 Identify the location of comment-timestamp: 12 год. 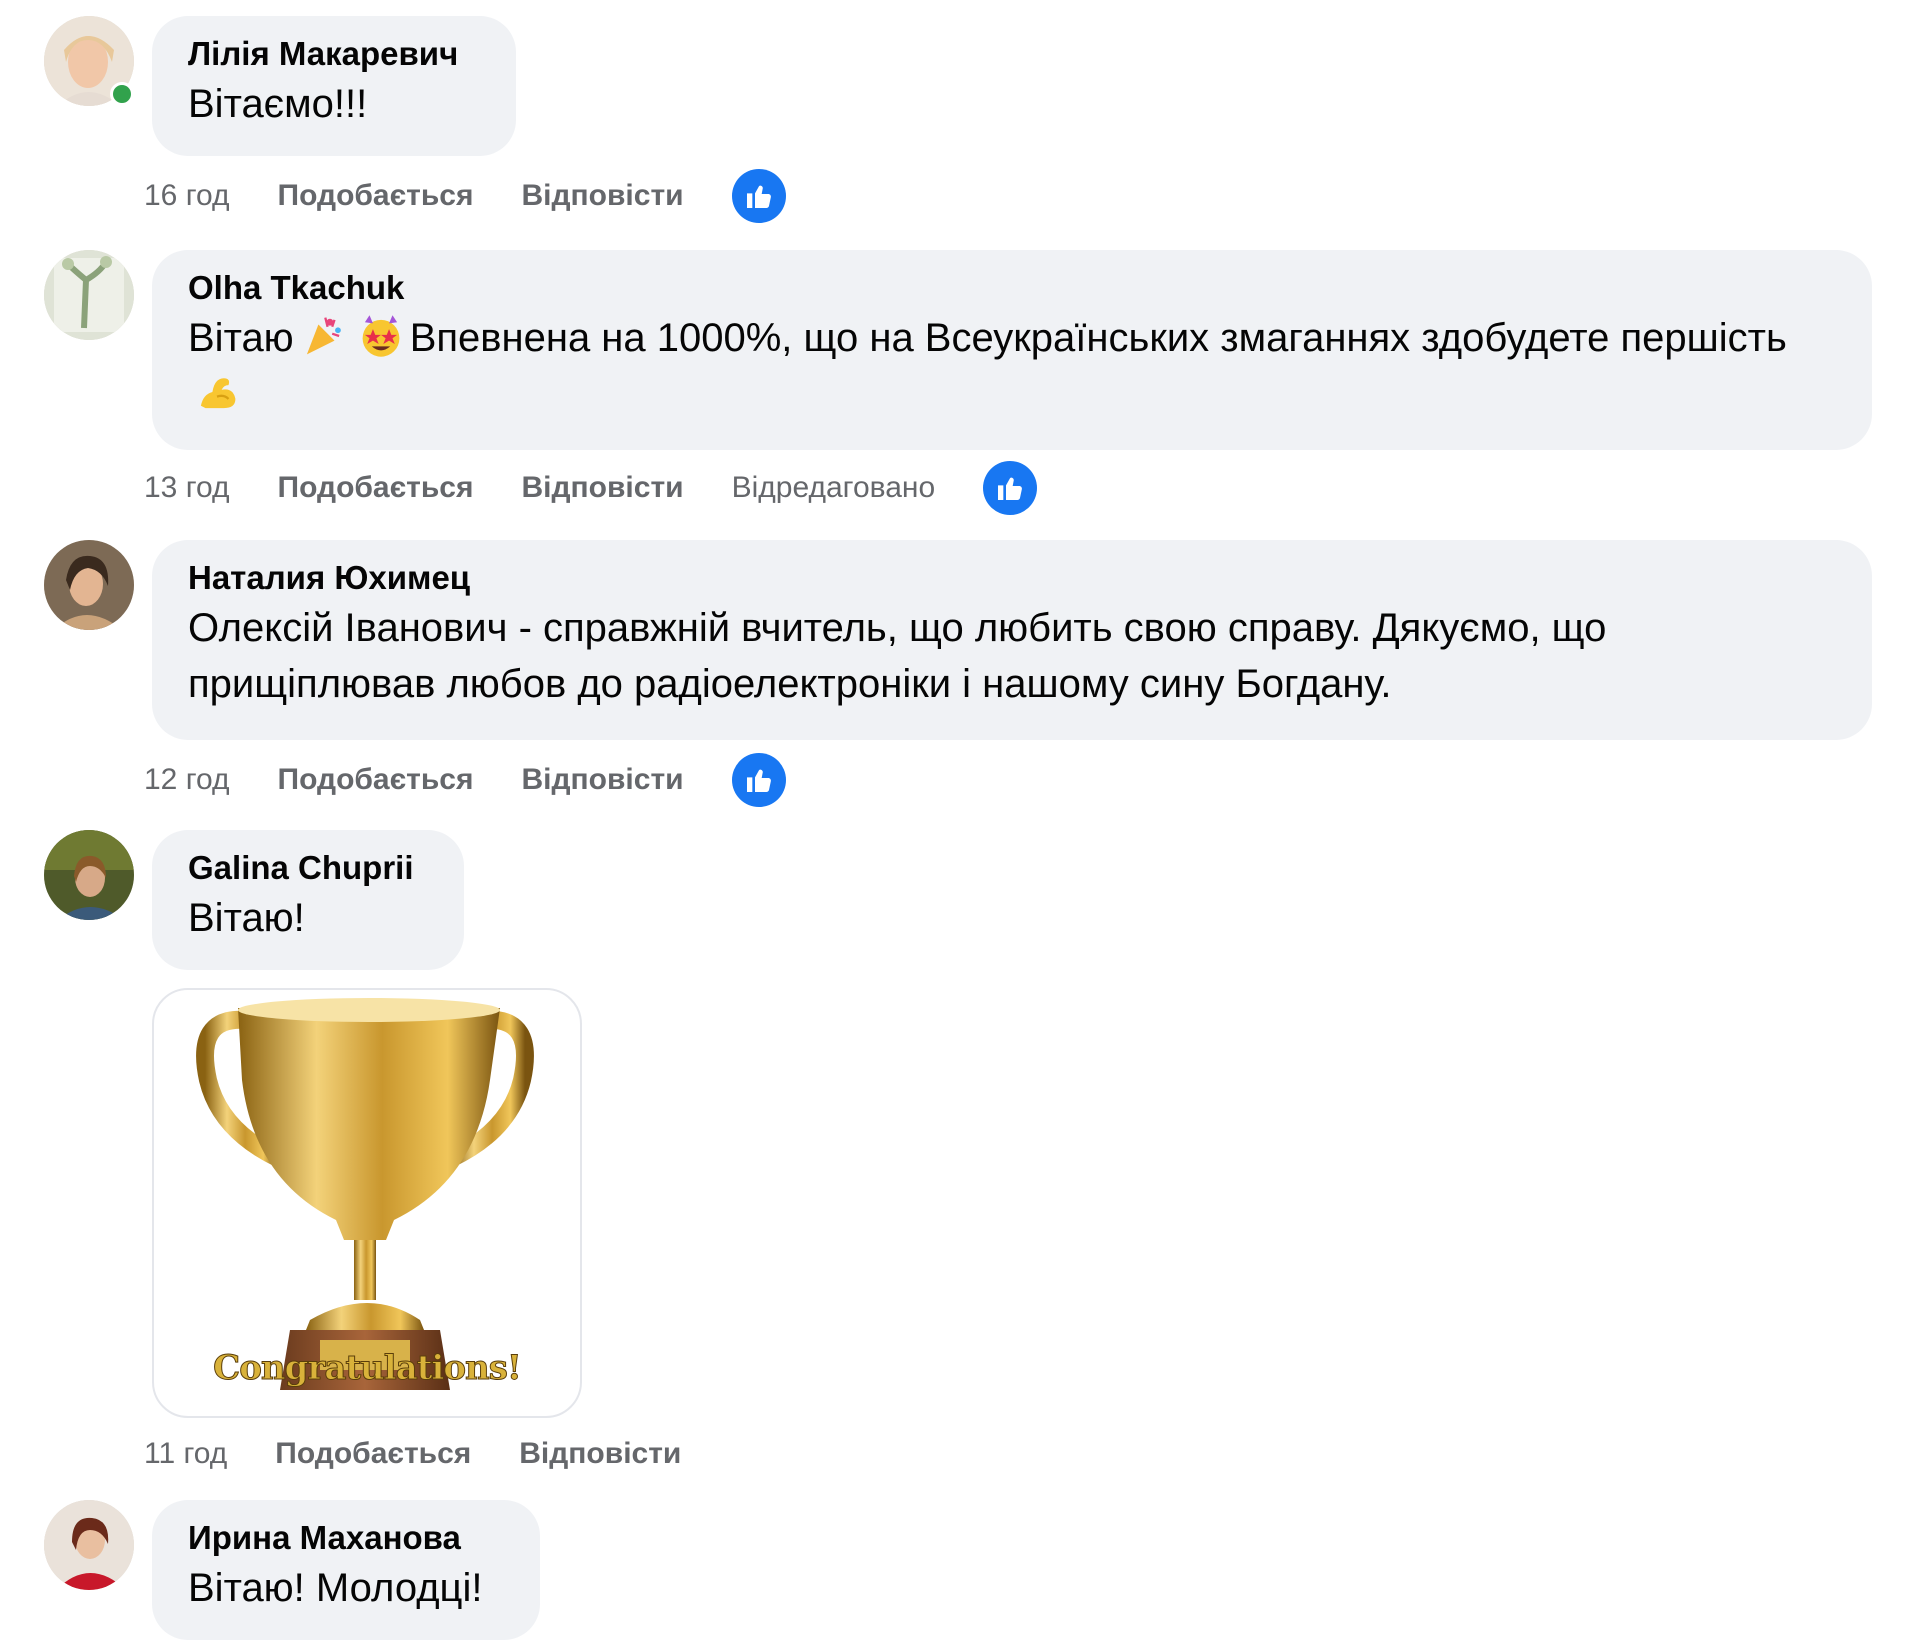
(187, 780).